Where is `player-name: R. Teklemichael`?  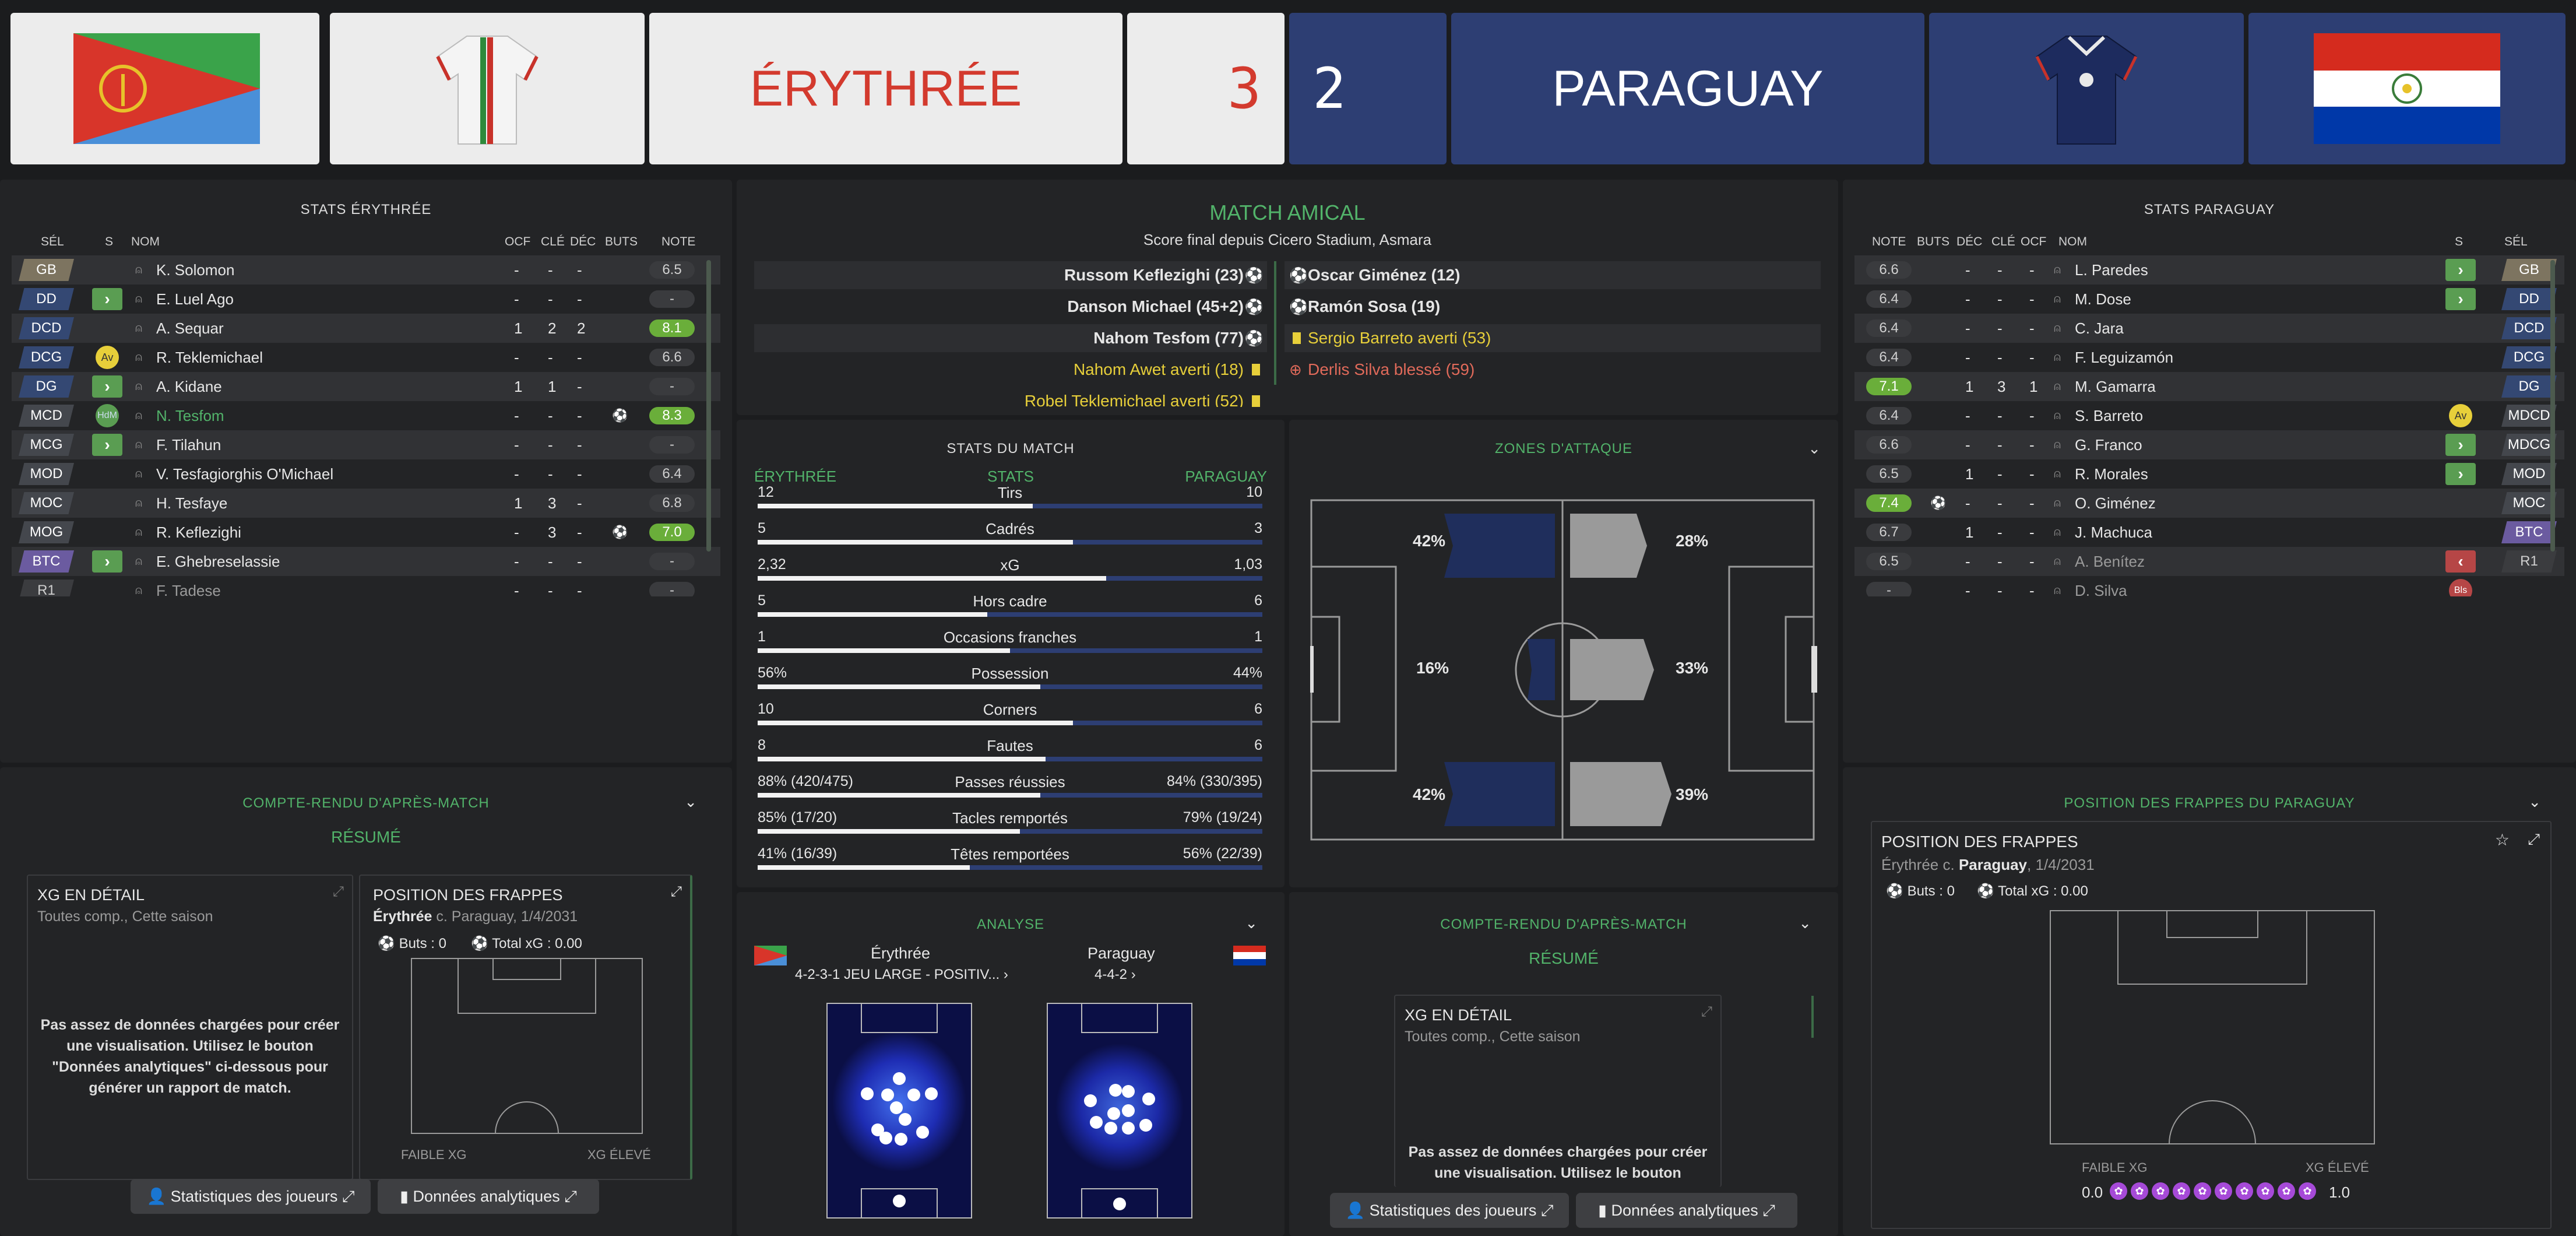 player-name: R. Teklemichael is located at coordinates (210, 357).